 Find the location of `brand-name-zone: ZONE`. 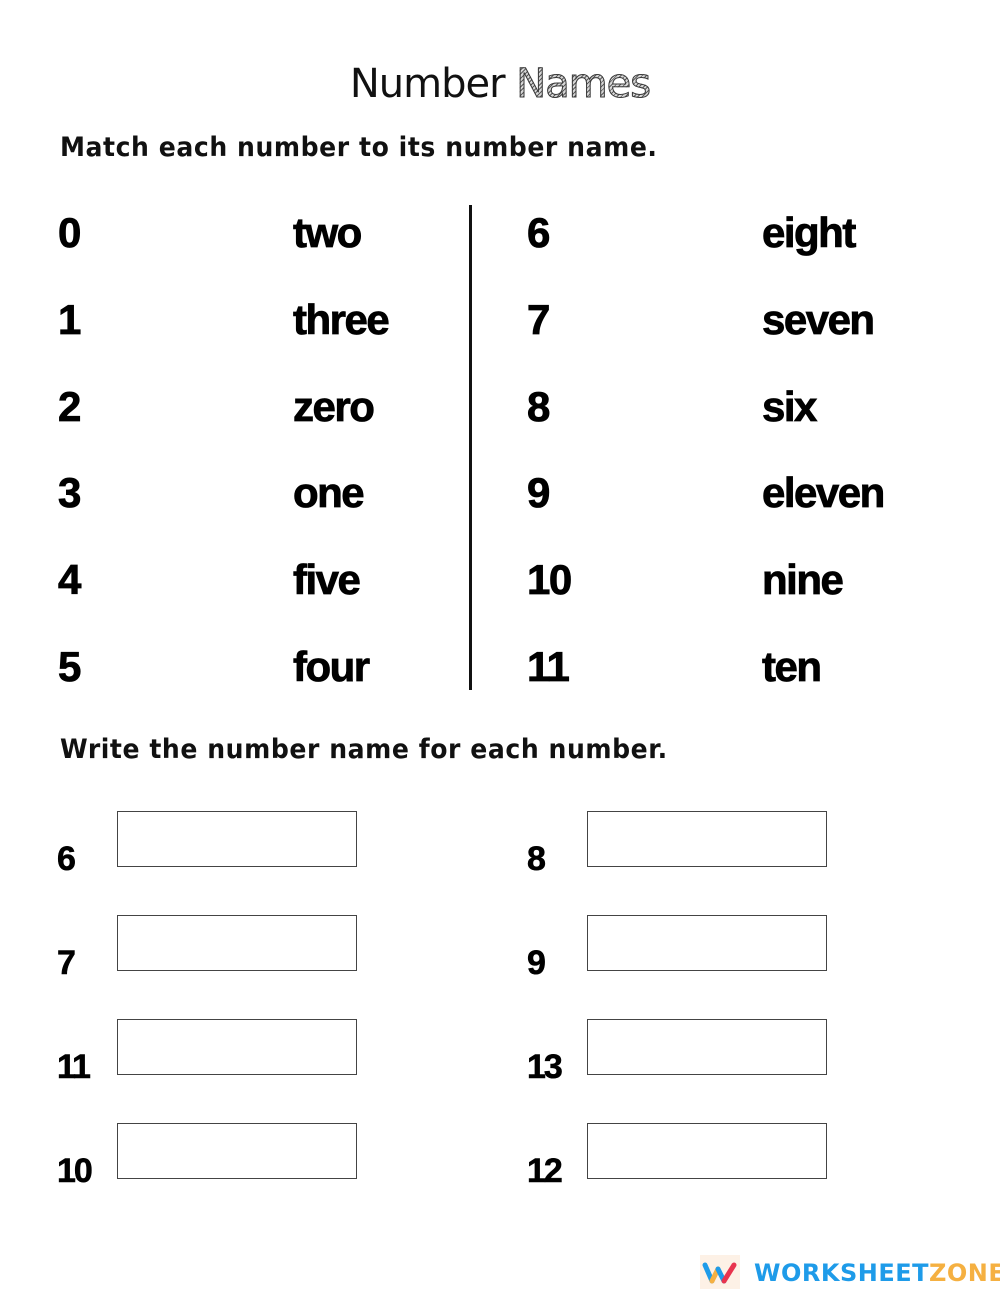

brand-name-zone: ZONE is located at coordinates (964, 1273).